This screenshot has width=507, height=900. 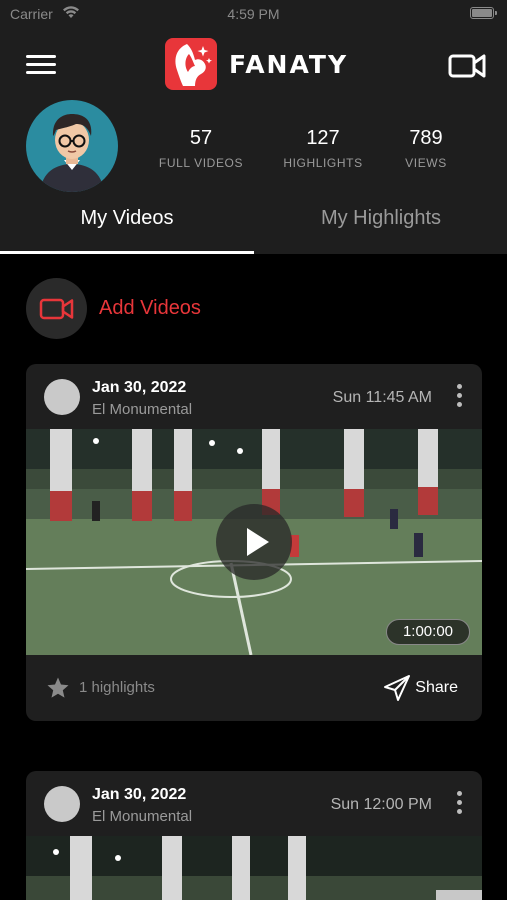 I want to click on stat-label: VIEWS, so click(x=426, y=163).